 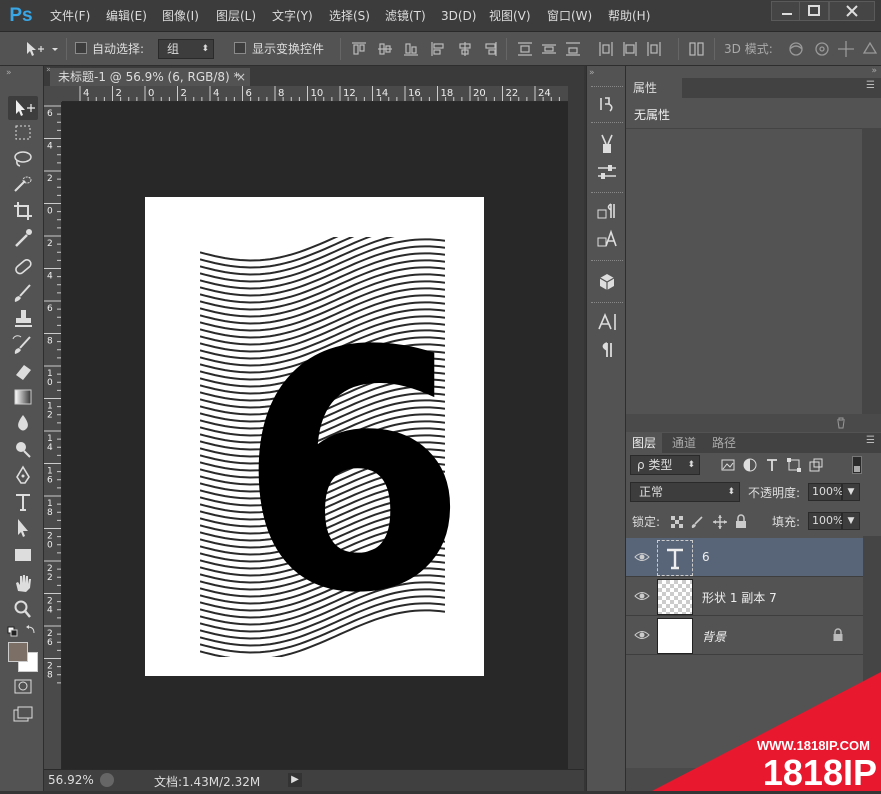 What do you see at coordinates (871, 271) in the screenshot?
I see `properties-scrollbar` at bounding box center [871, 271].